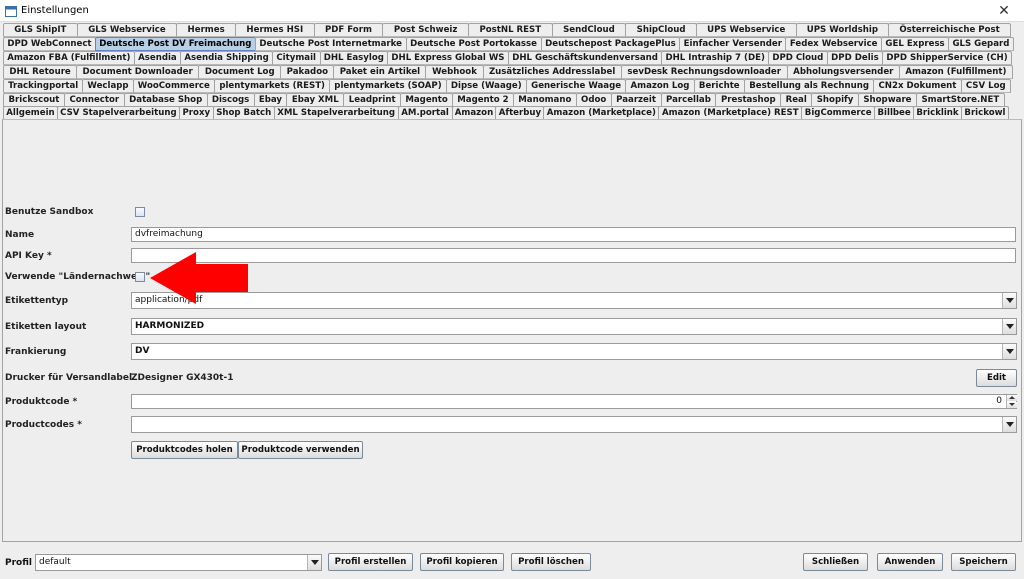  I want to click on tab-xml-stapelverarbeitung: XML Stapelverarbeitung, so click(336, 112).